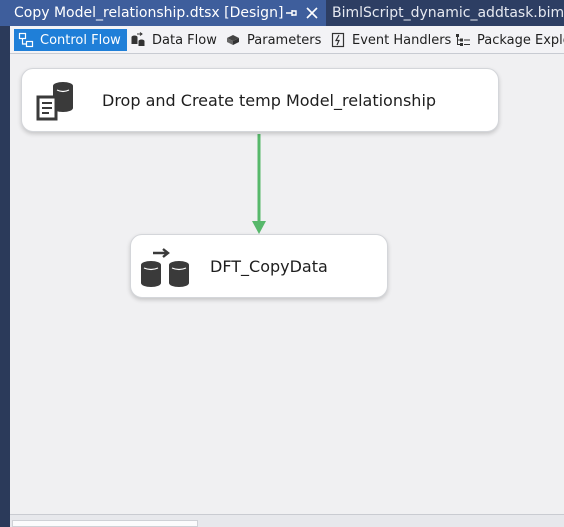 The height and width of the screenshot is (527, 564). Describe the element at coordinates (105, 523) in the screenshot. I see `scrollbar-thumb` at that location.